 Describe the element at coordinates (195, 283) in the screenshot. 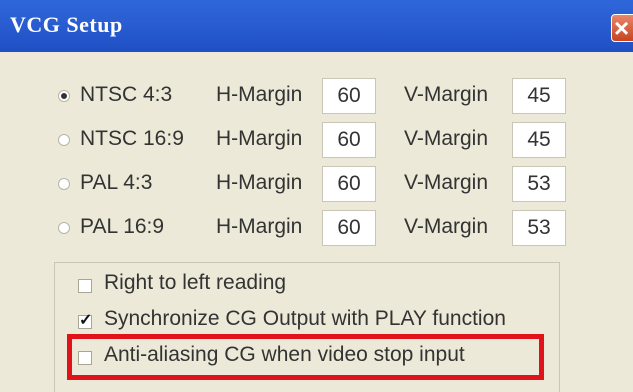

I see `option-label: Right to left reading` at that location.